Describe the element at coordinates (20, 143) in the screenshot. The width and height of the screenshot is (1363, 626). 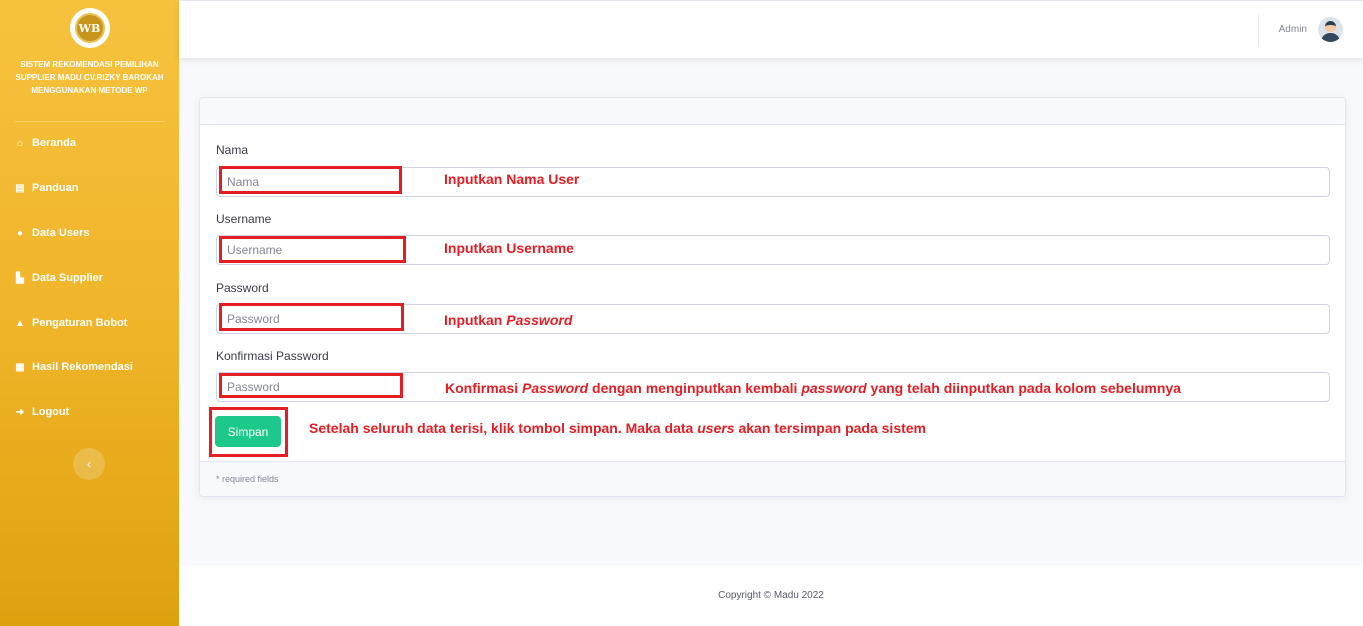
I see `home-icon: ⌂` at that location.